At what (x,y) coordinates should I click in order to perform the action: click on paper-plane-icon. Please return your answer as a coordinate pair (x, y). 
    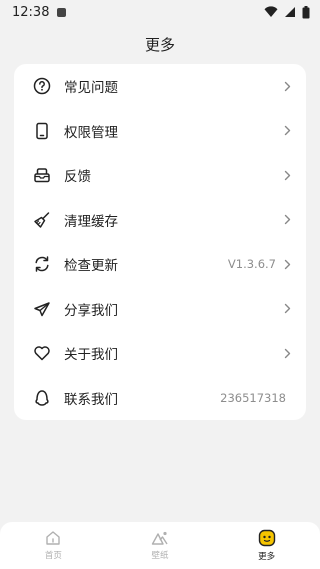
    Looking at the image, I should click on (42, 309).